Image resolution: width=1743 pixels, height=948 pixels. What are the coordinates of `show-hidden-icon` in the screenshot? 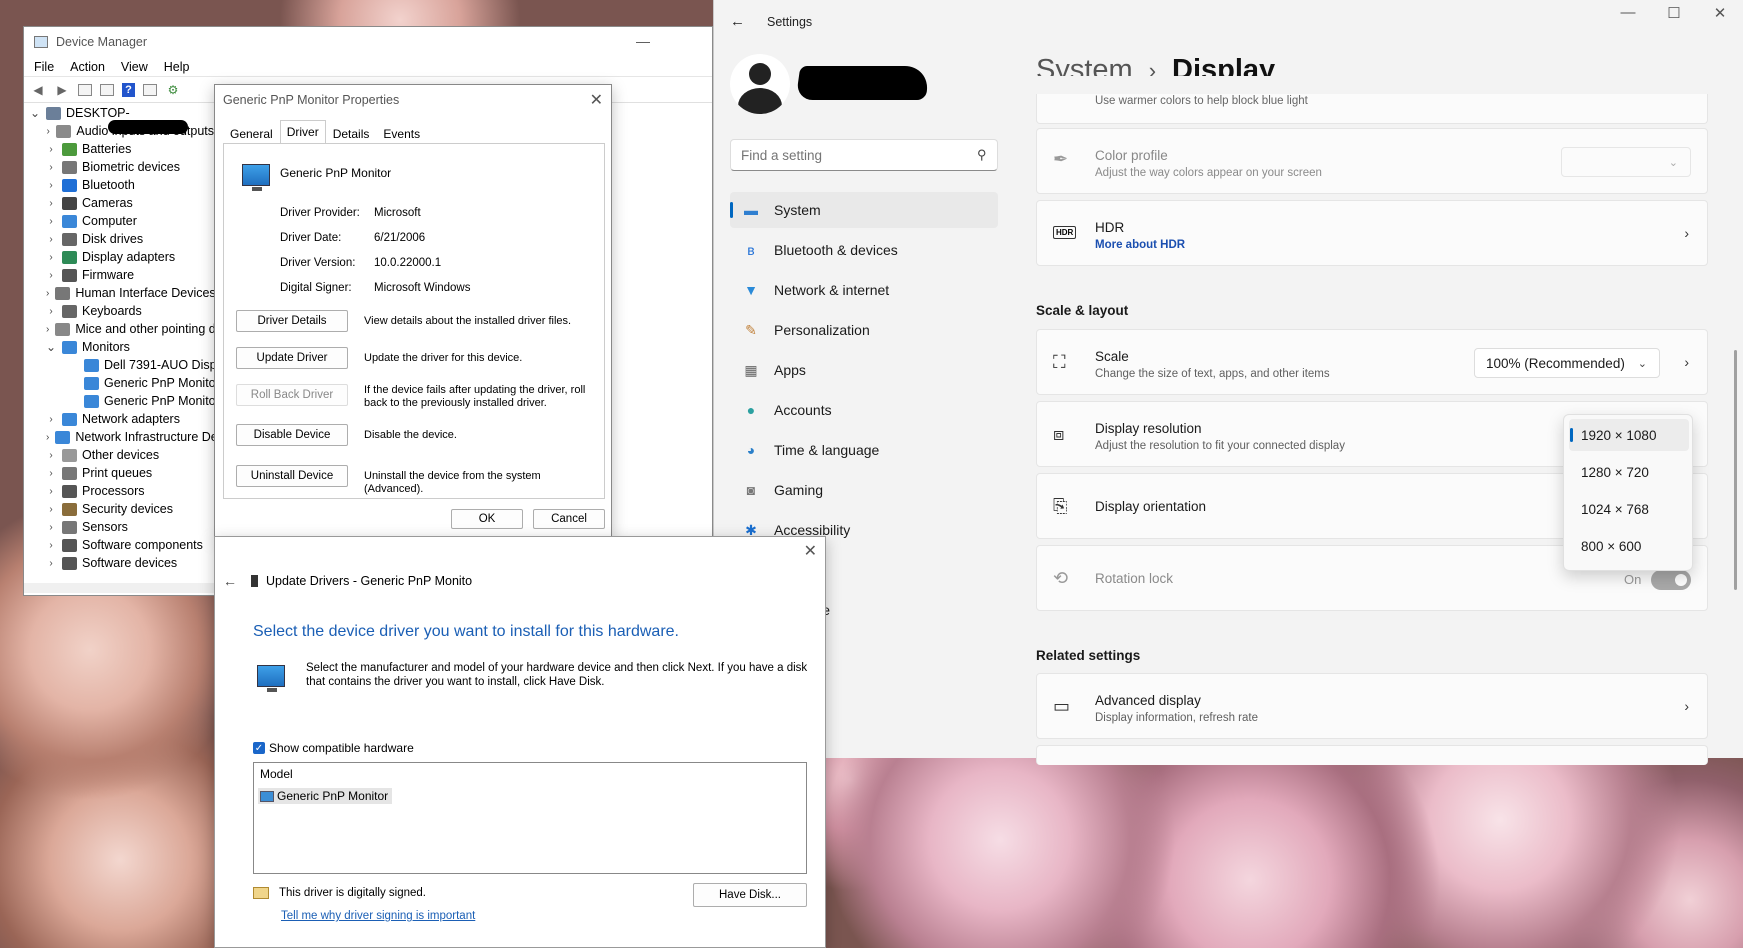 It's located at (150, 89).